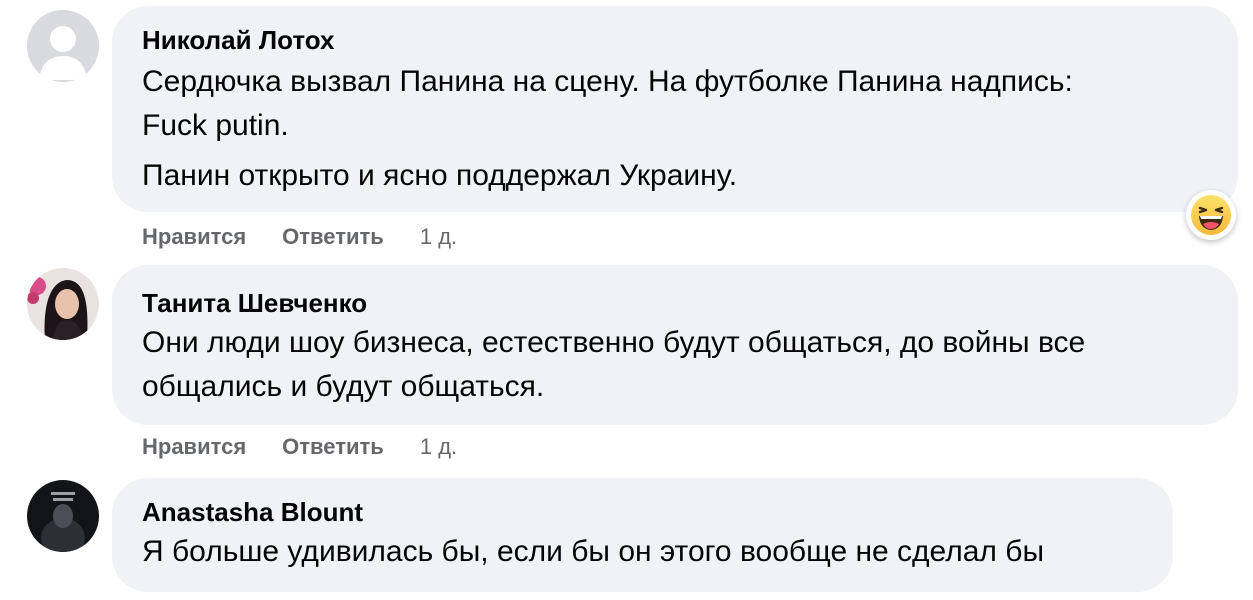 The image size is (1253, 600). What do you see at coordinates (440, 175) in the screenshot?
I see `comment-text: Панин открыто и ясно поддержал Украину.` at bounding box center [440, 175].